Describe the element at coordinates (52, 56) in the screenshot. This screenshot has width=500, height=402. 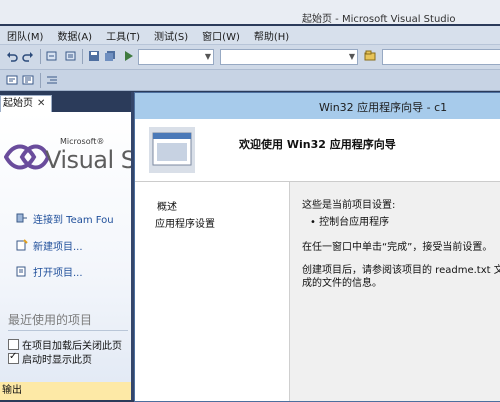
I see `navigate-back-icon` at that location.